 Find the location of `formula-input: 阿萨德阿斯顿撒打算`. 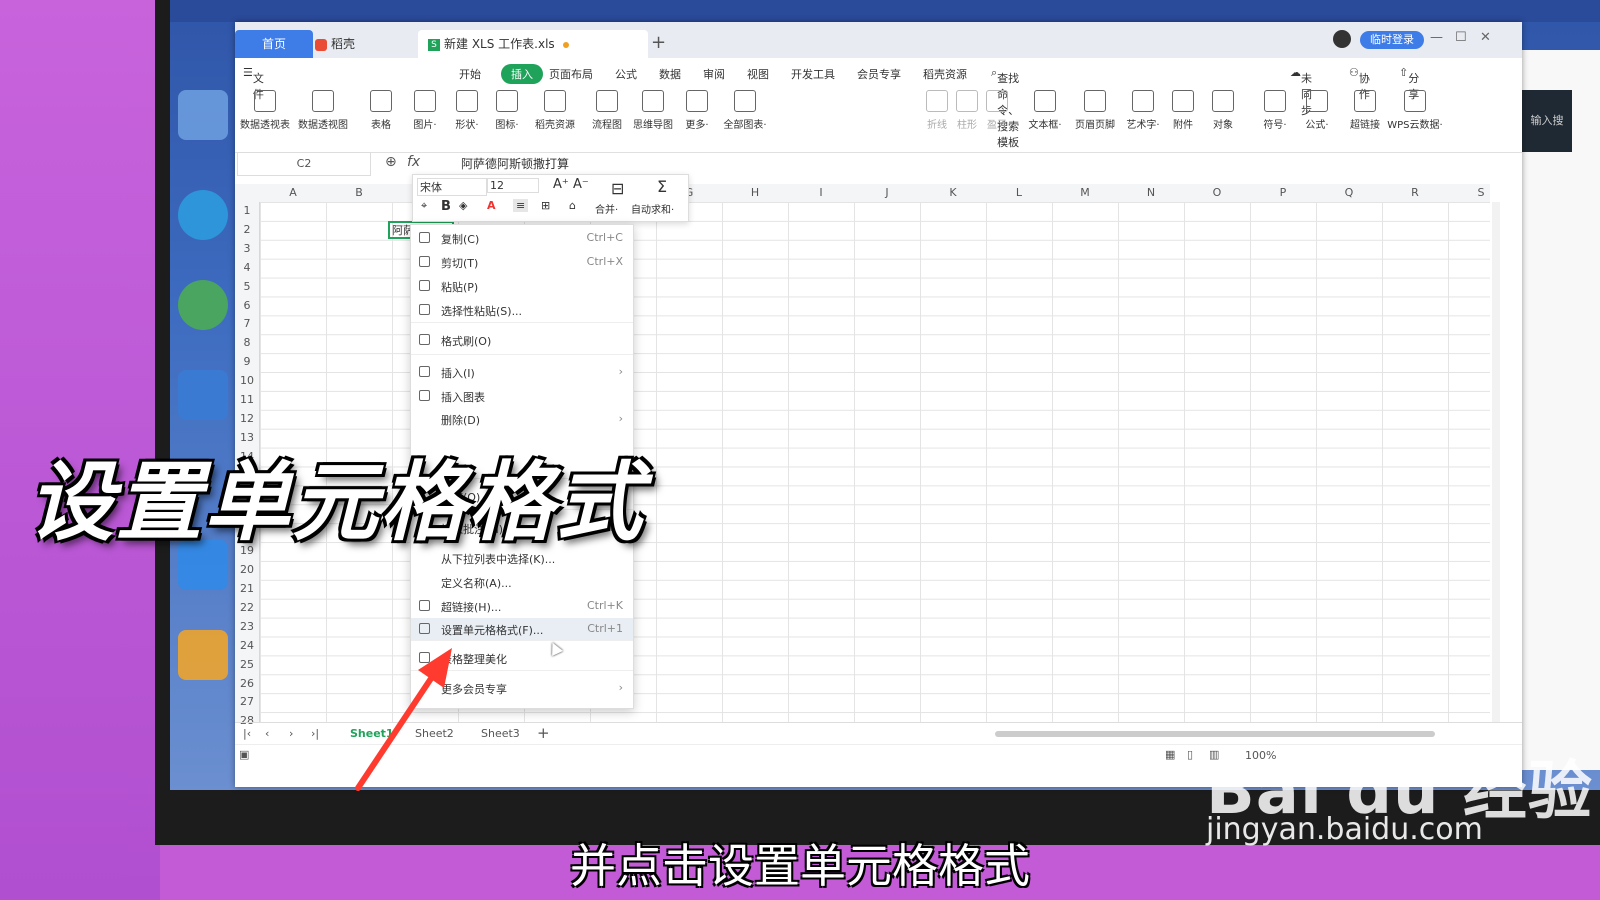

formula-input: 阿萨德阿斯顿撒打算 is located at coordinates (515, 163).